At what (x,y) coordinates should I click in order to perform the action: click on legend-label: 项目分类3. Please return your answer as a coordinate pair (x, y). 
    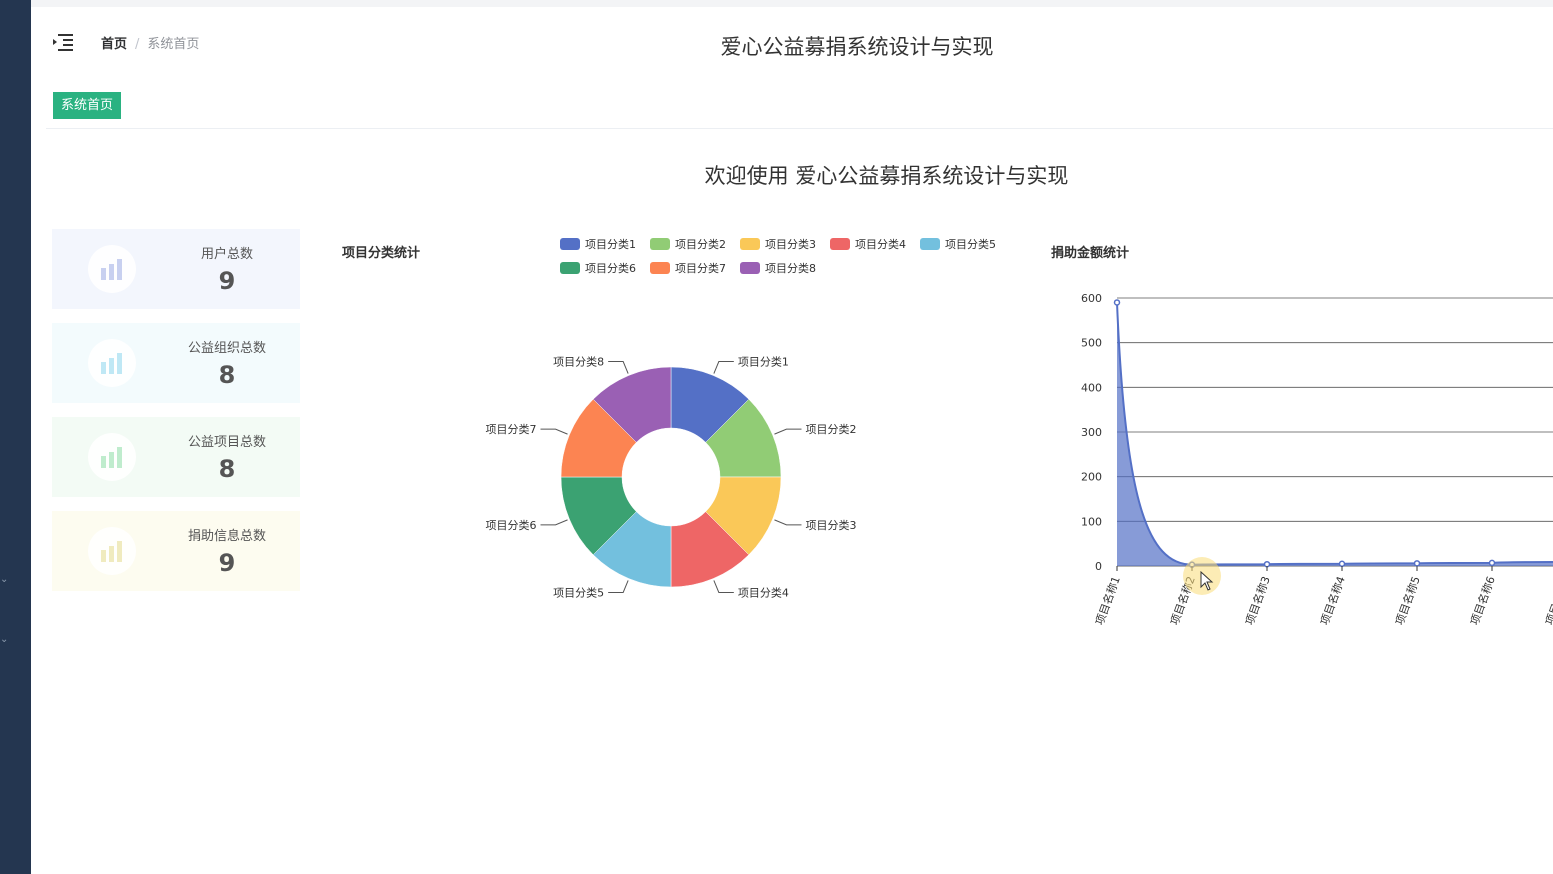
    Looking at the image, I should click on (790, 244).